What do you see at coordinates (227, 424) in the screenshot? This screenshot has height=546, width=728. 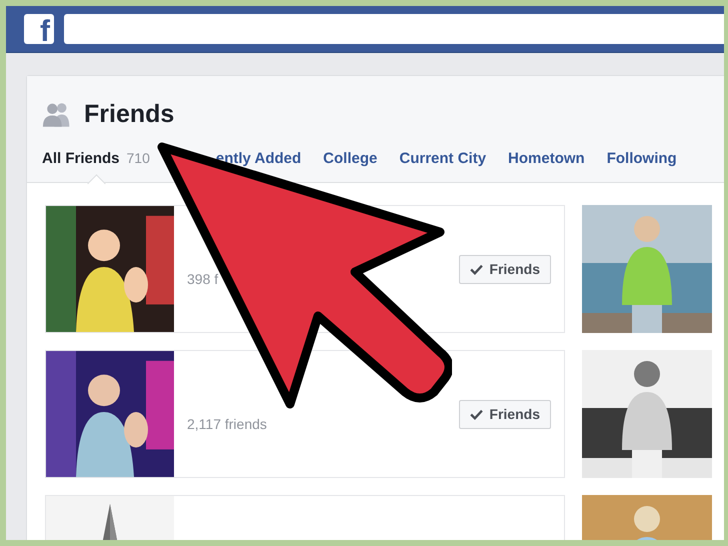 I see `friend-count: 2,117 friends` at bounding box center [227, 424].